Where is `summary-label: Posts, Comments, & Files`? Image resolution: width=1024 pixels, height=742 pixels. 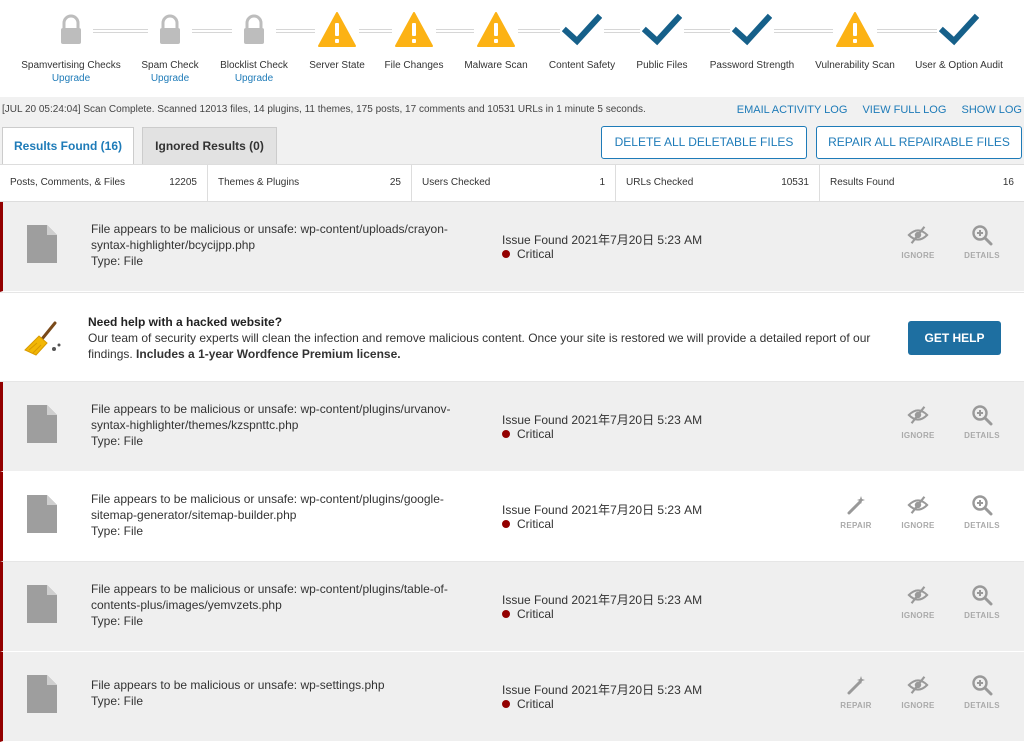
summary-label: Posts, Comments, & Files is located at coordinates (68, 182).